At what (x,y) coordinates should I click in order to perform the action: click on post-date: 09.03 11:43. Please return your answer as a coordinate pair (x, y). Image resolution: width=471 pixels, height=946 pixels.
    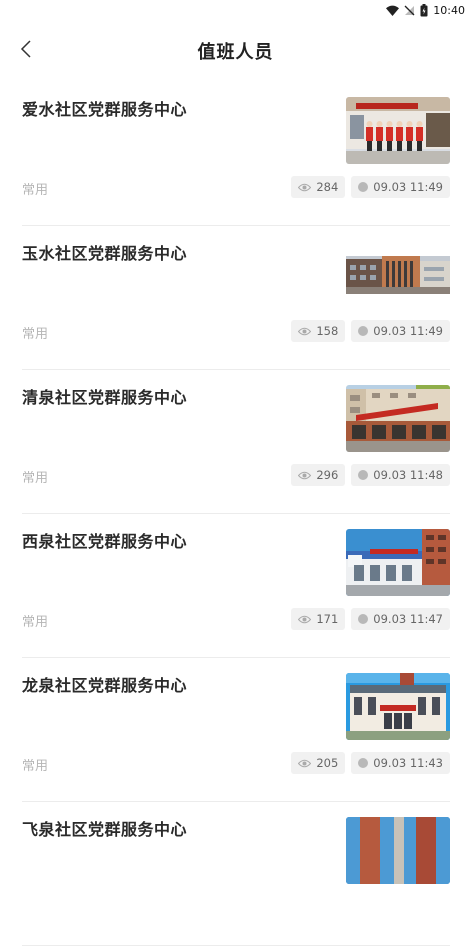
    Looking at the image, I should click on (408, 763).